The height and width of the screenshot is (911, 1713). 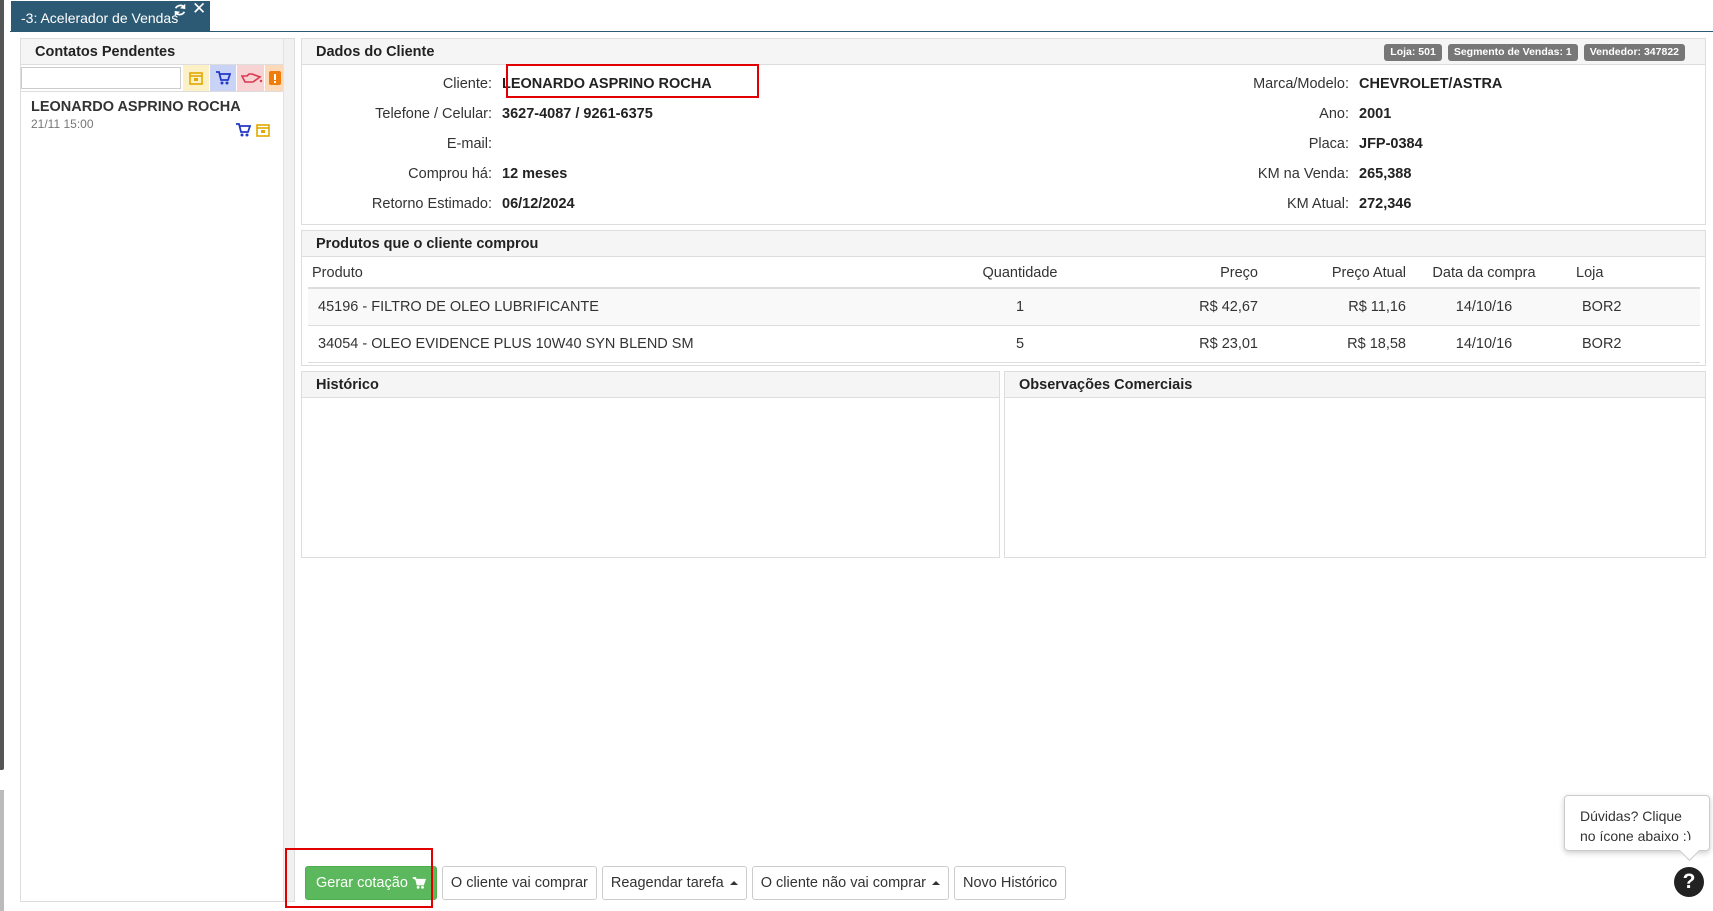 I want to click on cell-quantity: 5, so click(x=1020, y=344).